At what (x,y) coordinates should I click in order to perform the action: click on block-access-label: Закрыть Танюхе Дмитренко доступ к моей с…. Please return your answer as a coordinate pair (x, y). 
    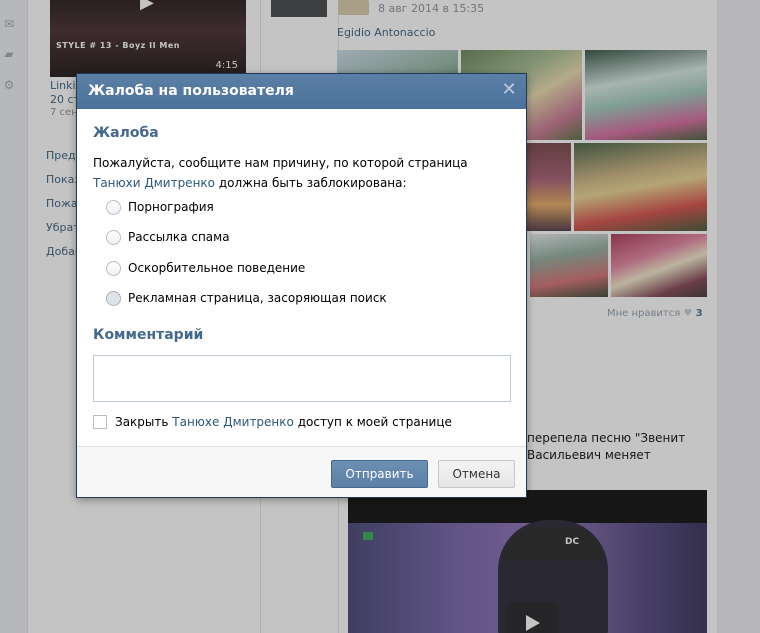
    Looking at the image, I should click on (283, 422).